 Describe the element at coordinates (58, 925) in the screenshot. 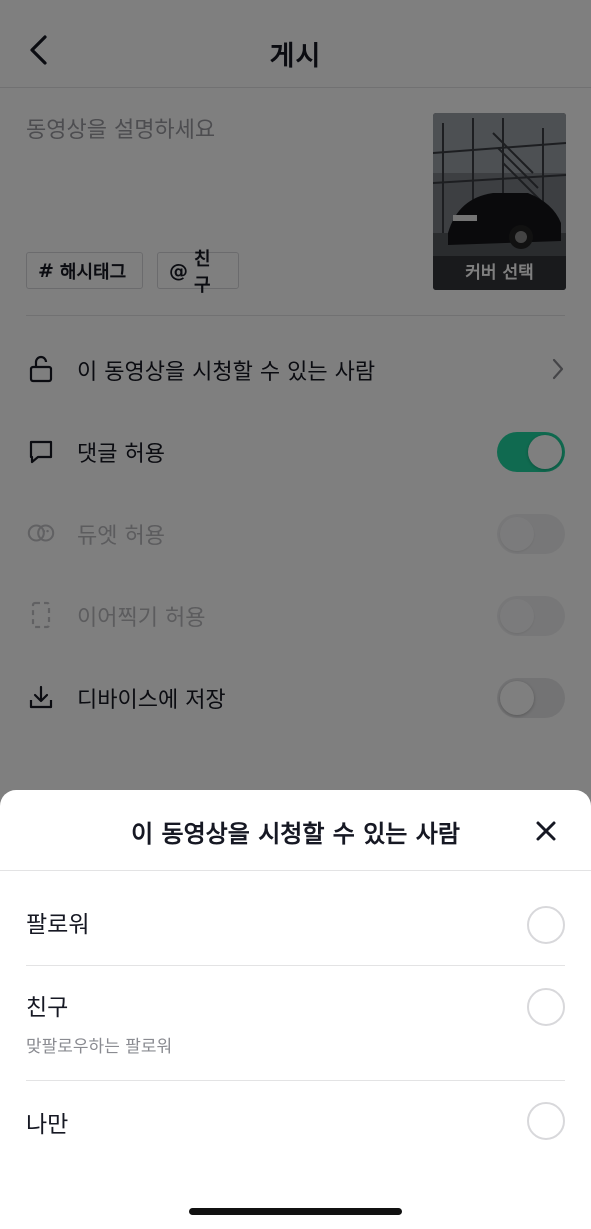

I see `option-label: 팔로워` at that location.